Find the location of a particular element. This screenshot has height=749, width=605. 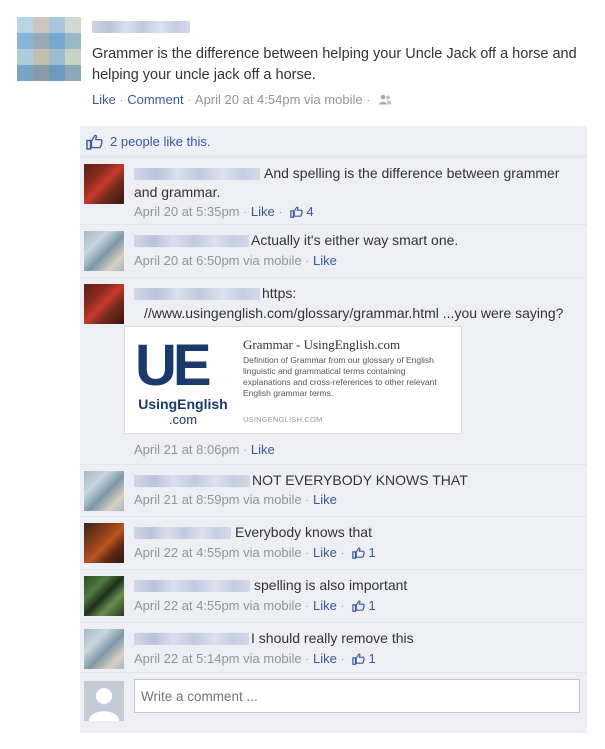

likes-summary-link: 2 people like this. is located at coordinates (160, 141).